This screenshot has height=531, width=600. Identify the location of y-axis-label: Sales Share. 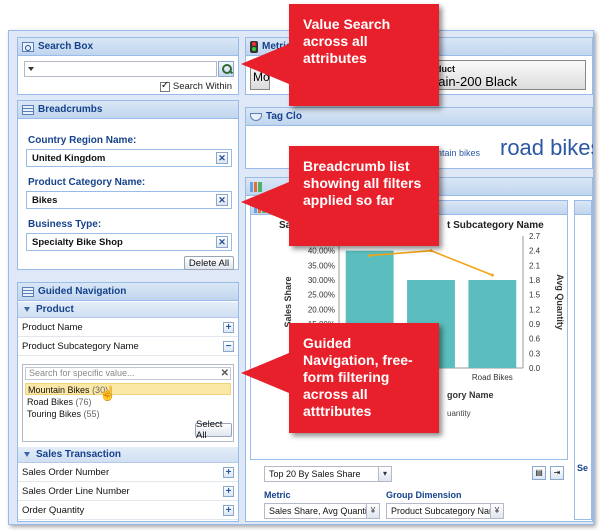
(288, 301).